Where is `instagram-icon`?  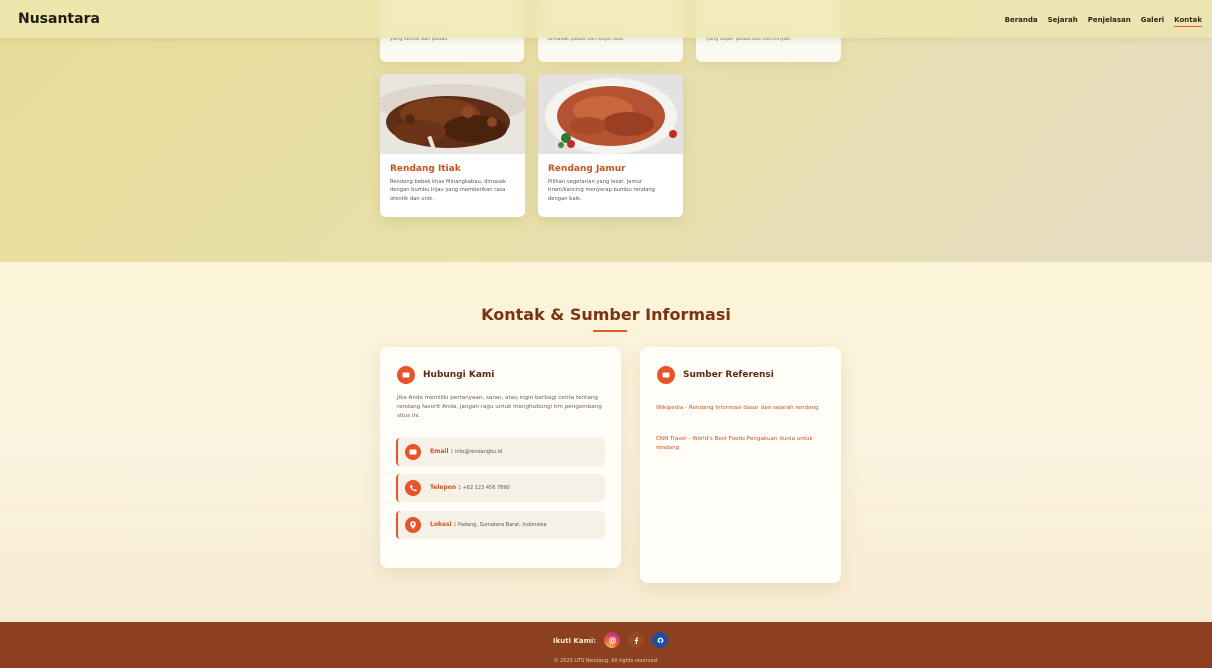
instagram-icon is located at coordinates (612, 640).